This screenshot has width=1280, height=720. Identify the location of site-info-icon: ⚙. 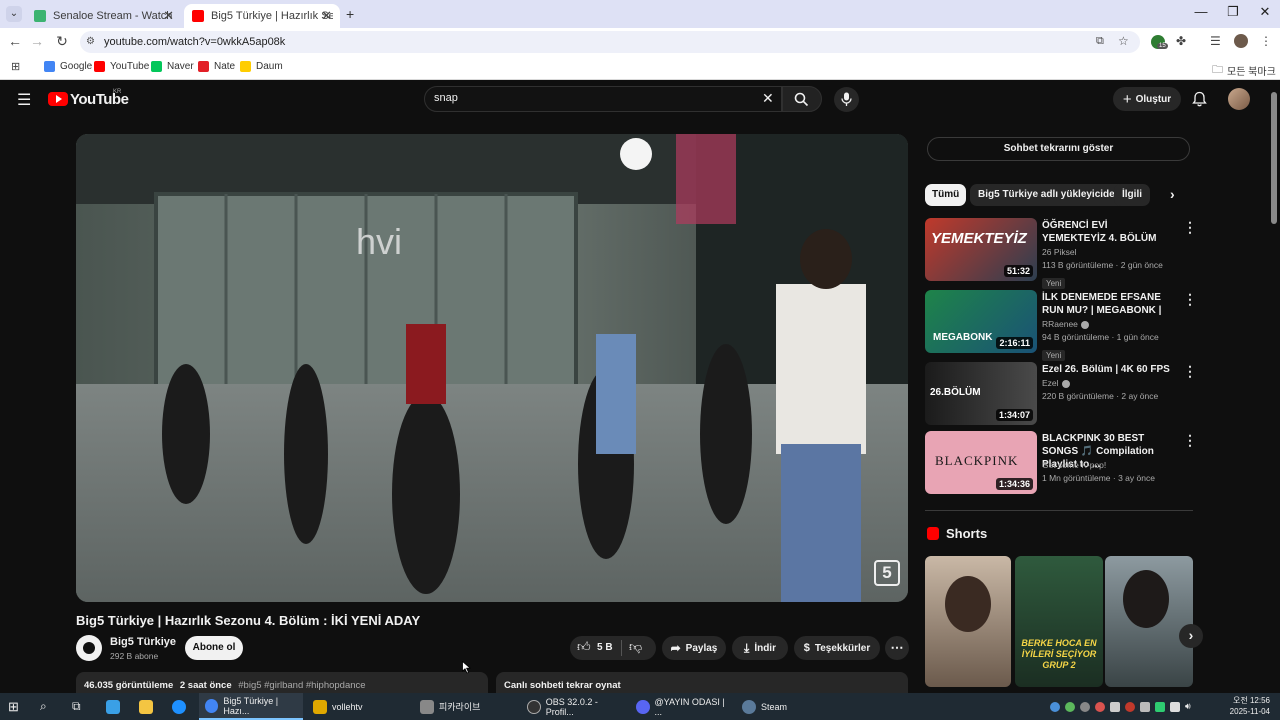
(90, 41).